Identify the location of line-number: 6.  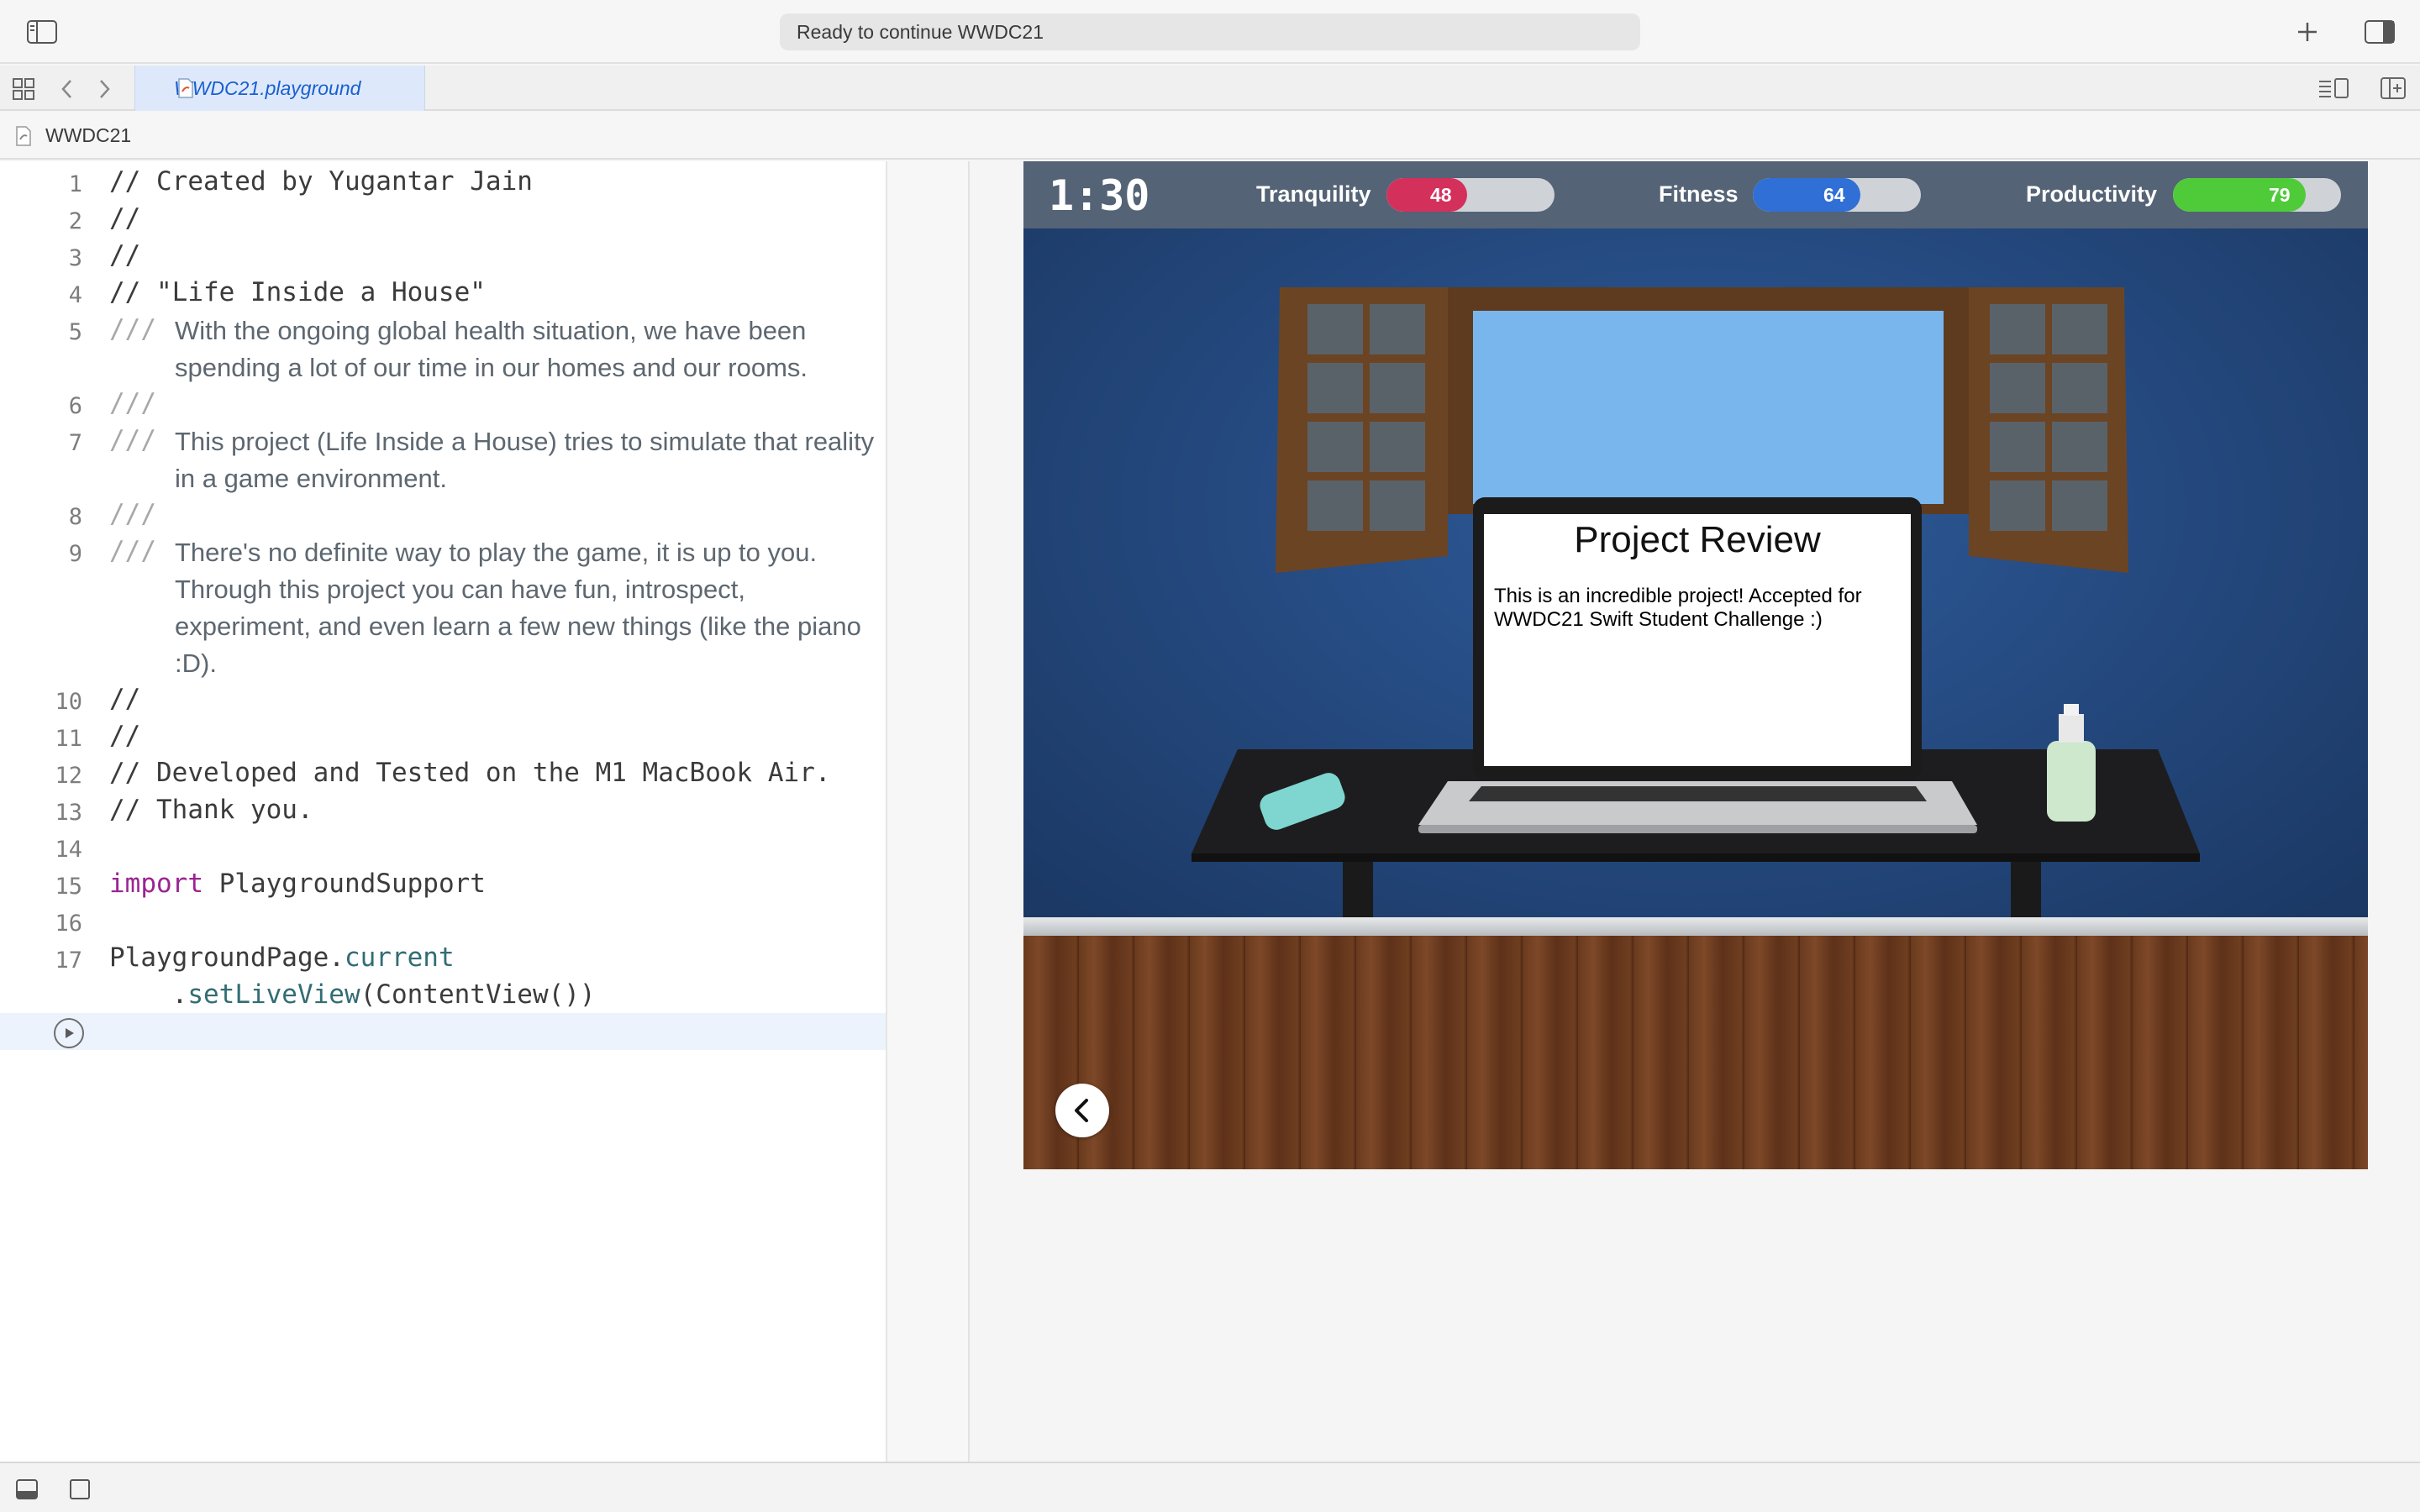
(75, 406).